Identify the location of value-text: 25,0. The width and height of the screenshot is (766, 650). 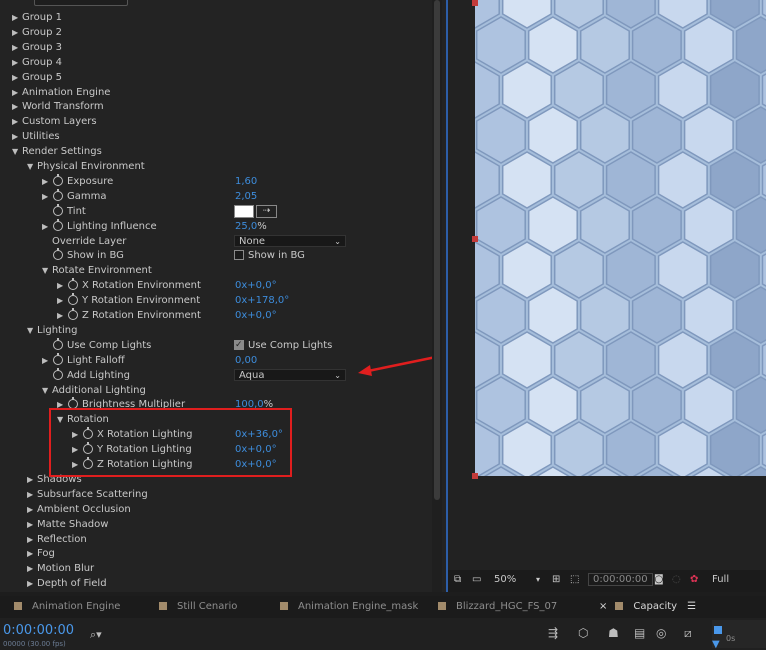
(246, 226).